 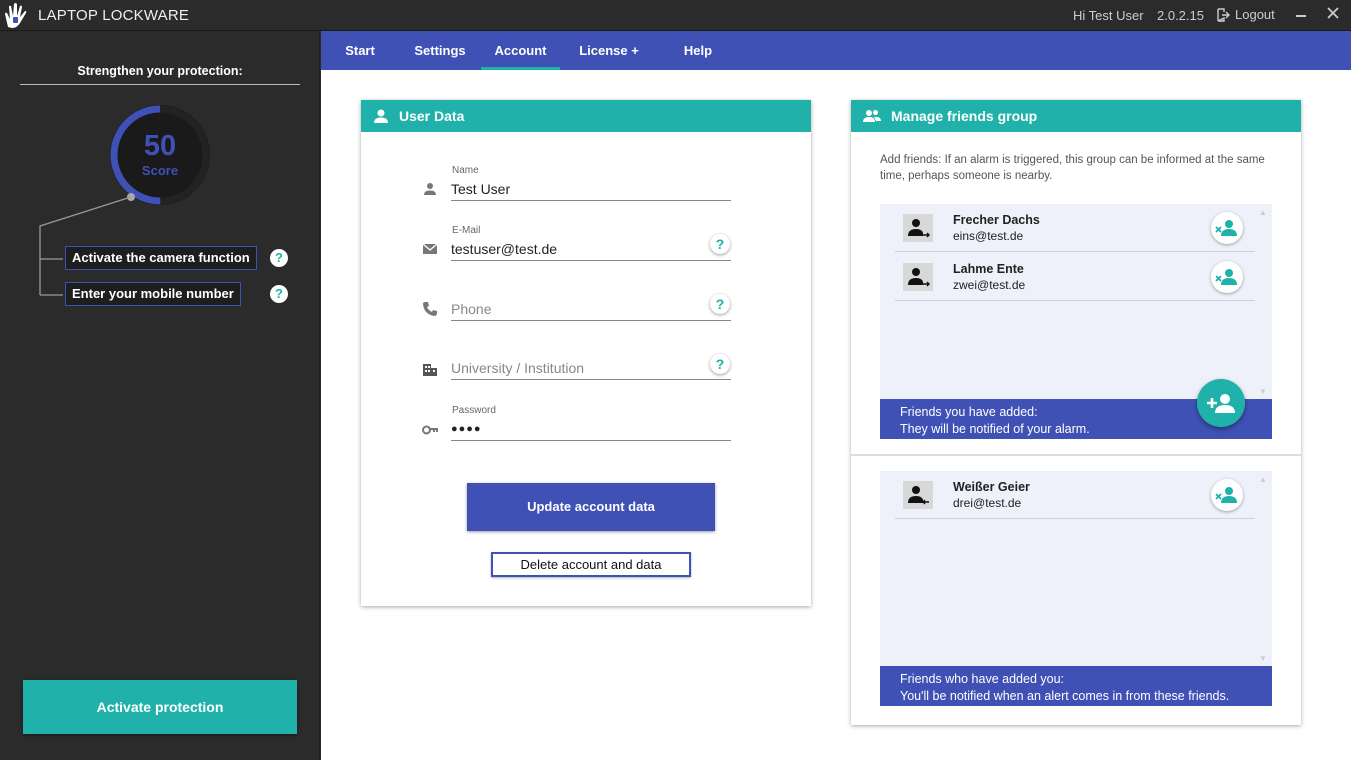 I want to click on close-icon, so click(x=1333, y=15).